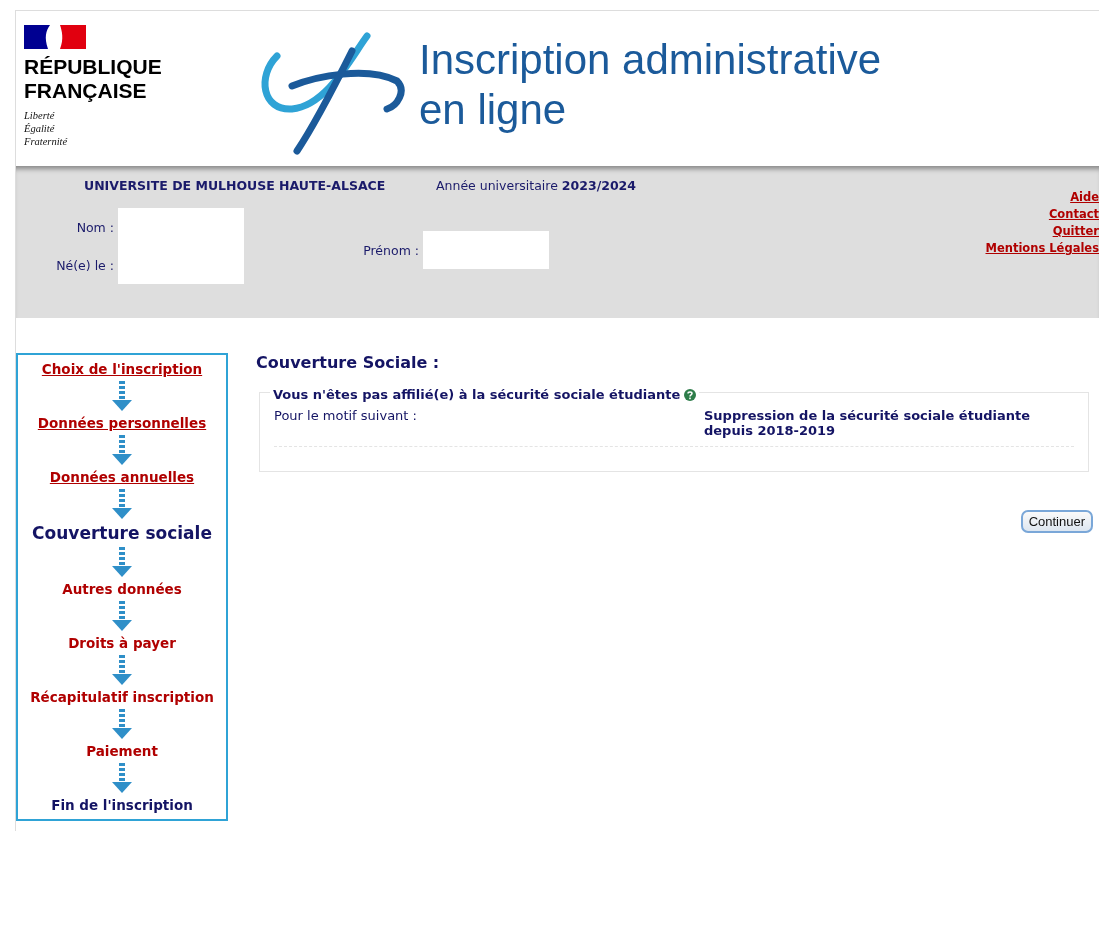  I want to click on step-label: Paiement, so click(122, 751).